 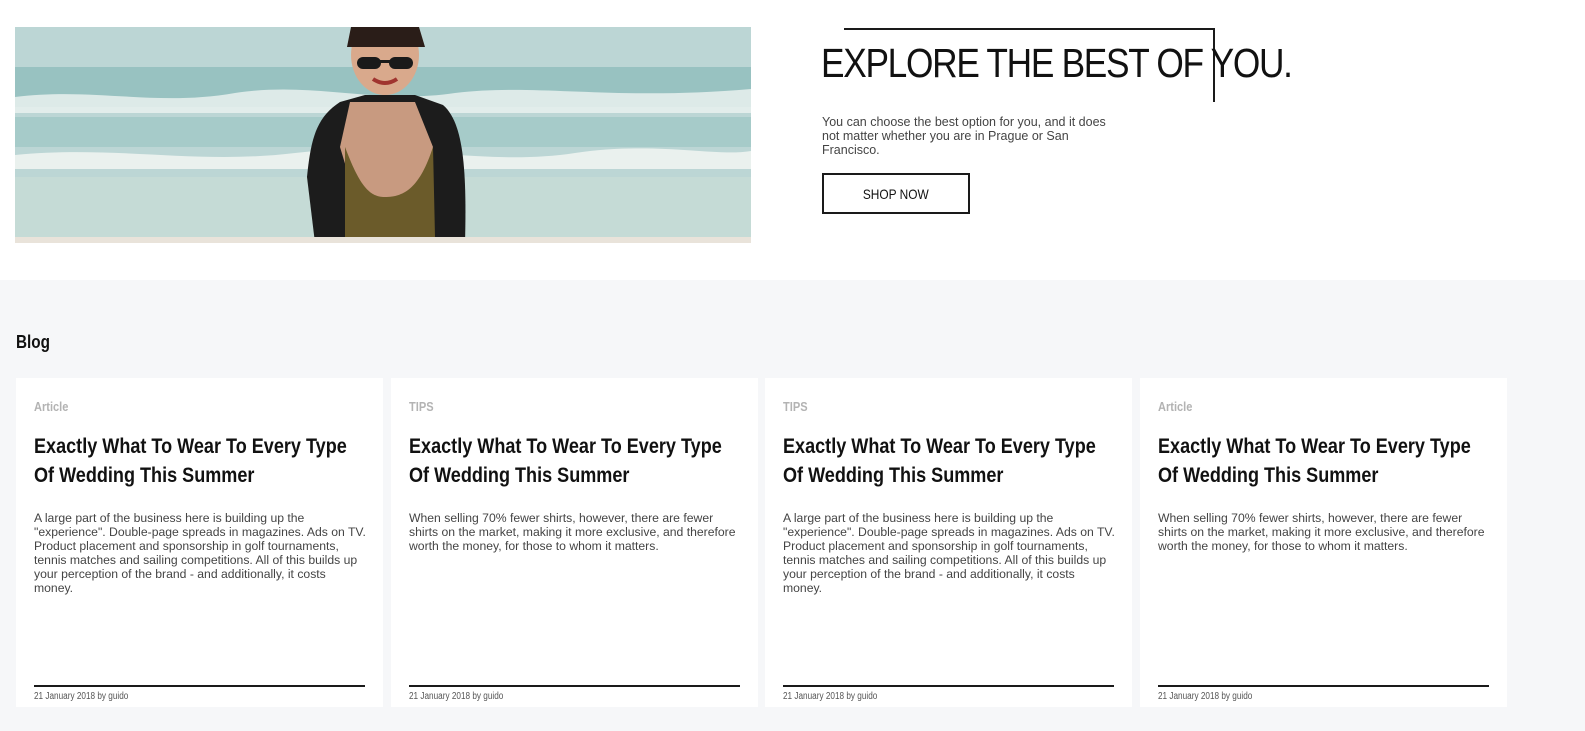 I want to click on shop-now-label: SHOP NOW, so click(x=896, y=193).